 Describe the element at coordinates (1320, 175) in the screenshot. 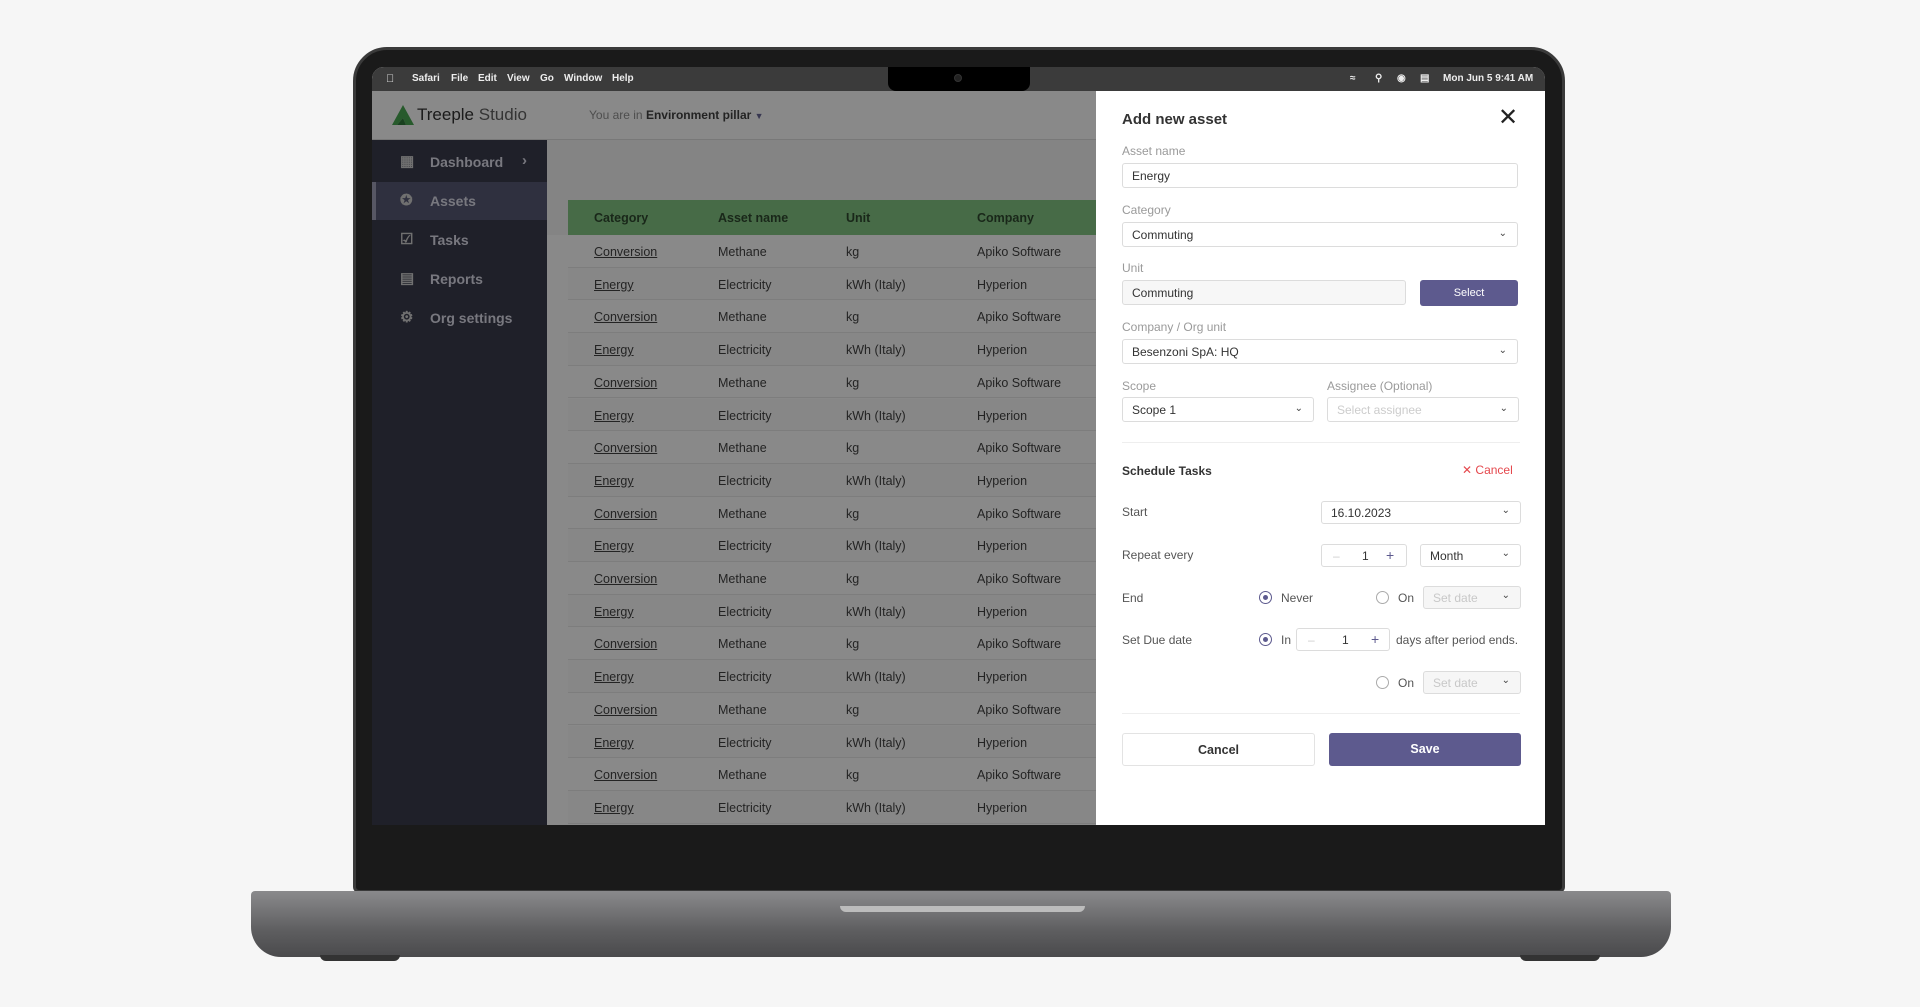

I see `asset-name-input: Energy` at that location.